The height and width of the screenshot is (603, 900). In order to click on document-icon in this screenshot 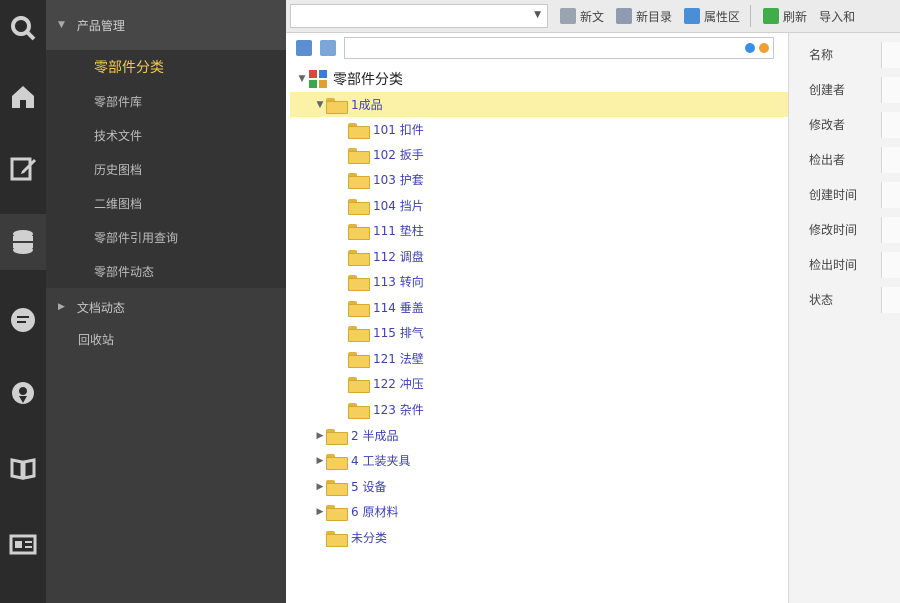, I will do `click(568, 16)`.